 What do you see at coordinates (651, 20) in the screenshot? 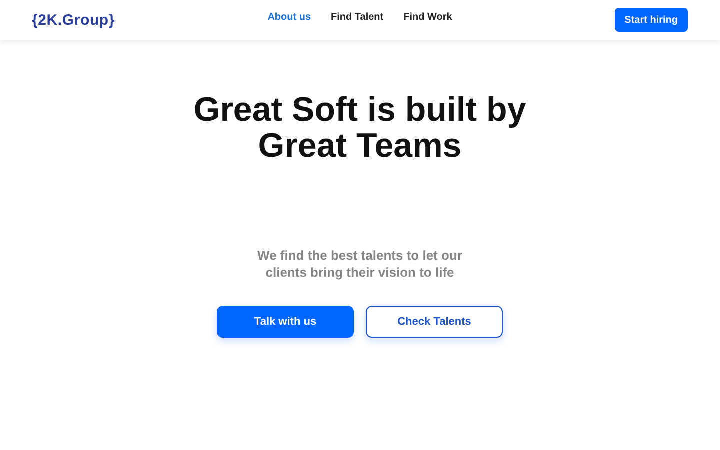
I see `start-hiring-button: Start hiring` at bounding box center [651, 20].